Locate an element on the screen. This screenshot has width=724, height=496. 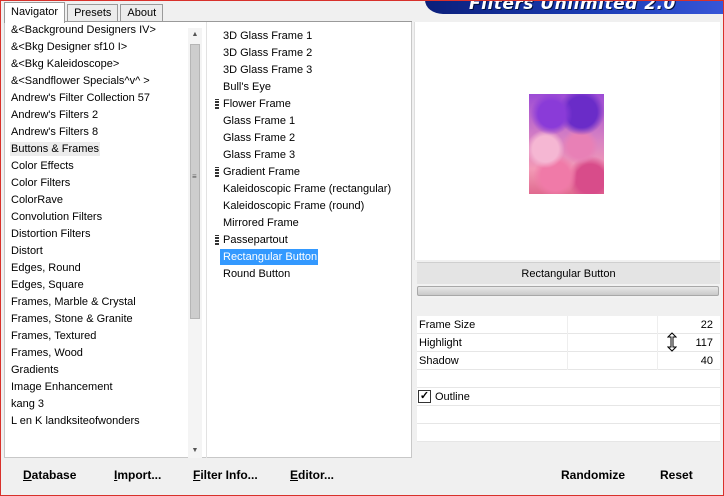
category-item: &<Sandflower Specials^v^ > is located at coordinates (97, 81).